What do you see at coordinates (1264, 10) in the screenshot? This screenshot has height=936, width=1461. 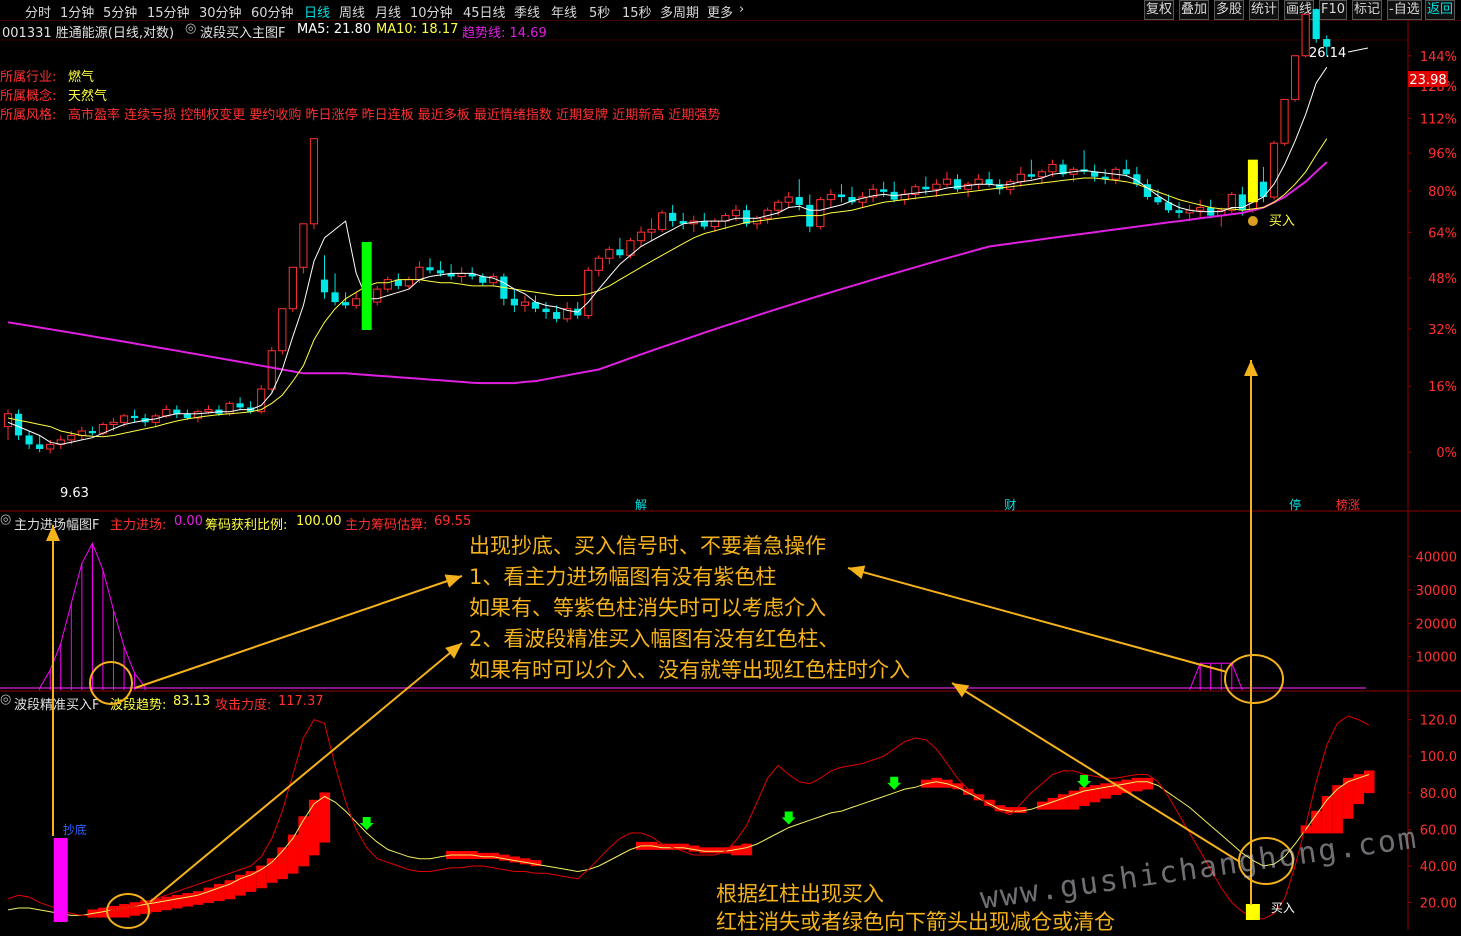 I see `stats-button: 统计` at bounding box center [1264, 10].